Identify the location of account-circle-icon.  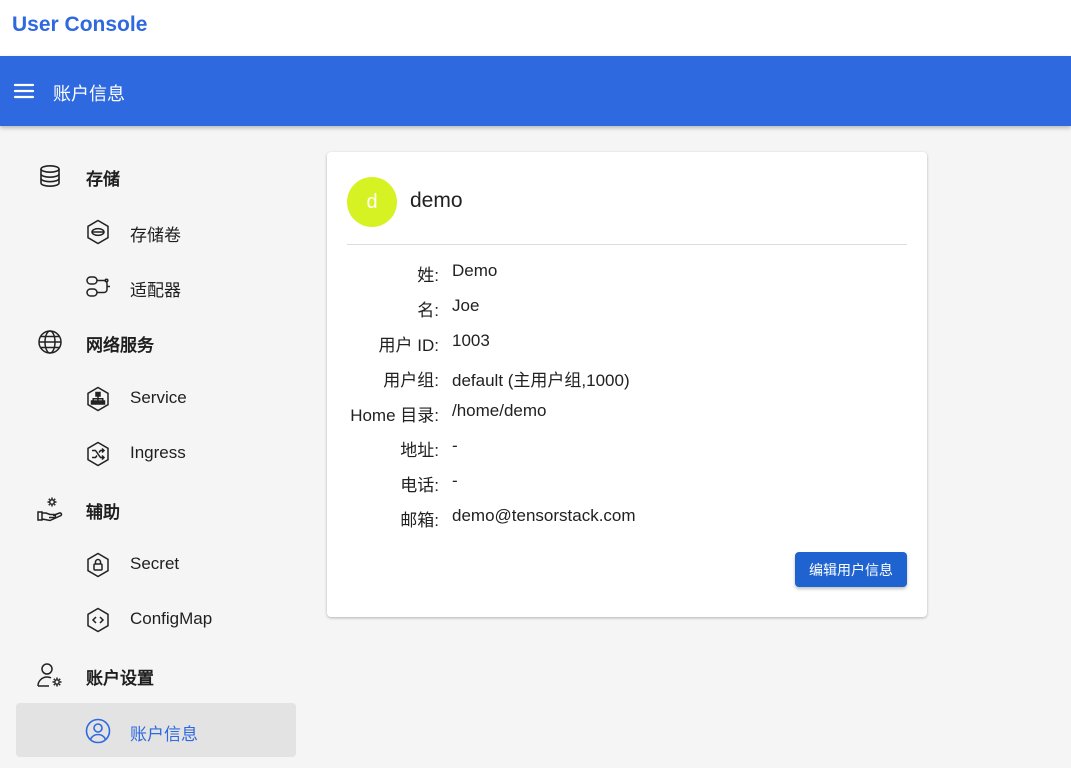
(98, 731).